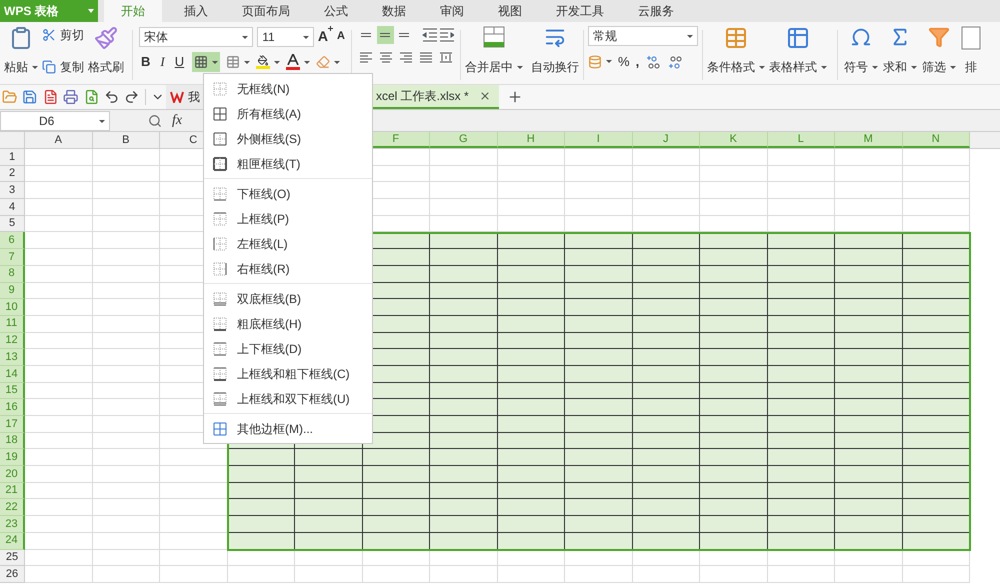 The image size is (1000, 585). Describe the element at coordinates (326, 36) in the screenshot. I see `grow-font-button: A` at that location.